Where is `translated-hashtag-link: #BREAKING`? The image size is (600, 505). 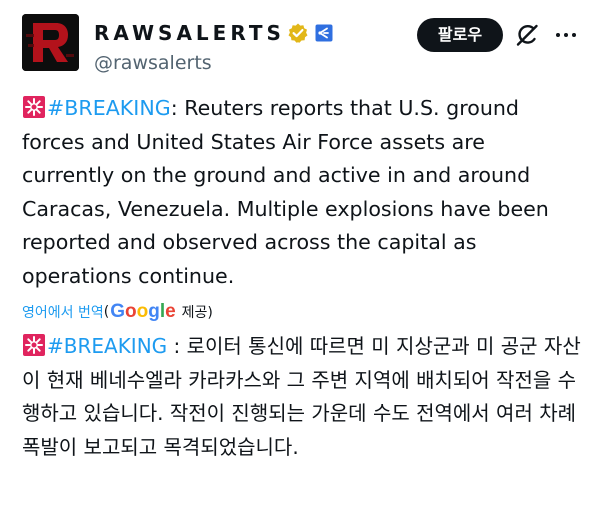
translated-hashtag-link: #BREAKING is located at coordinates (107, 346).